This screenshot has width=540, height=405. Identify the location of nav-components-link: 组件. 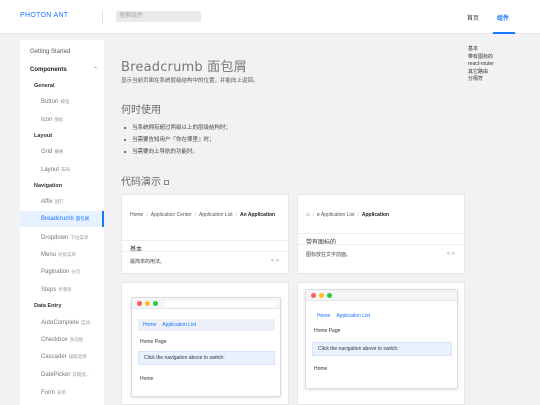
(503, 17).